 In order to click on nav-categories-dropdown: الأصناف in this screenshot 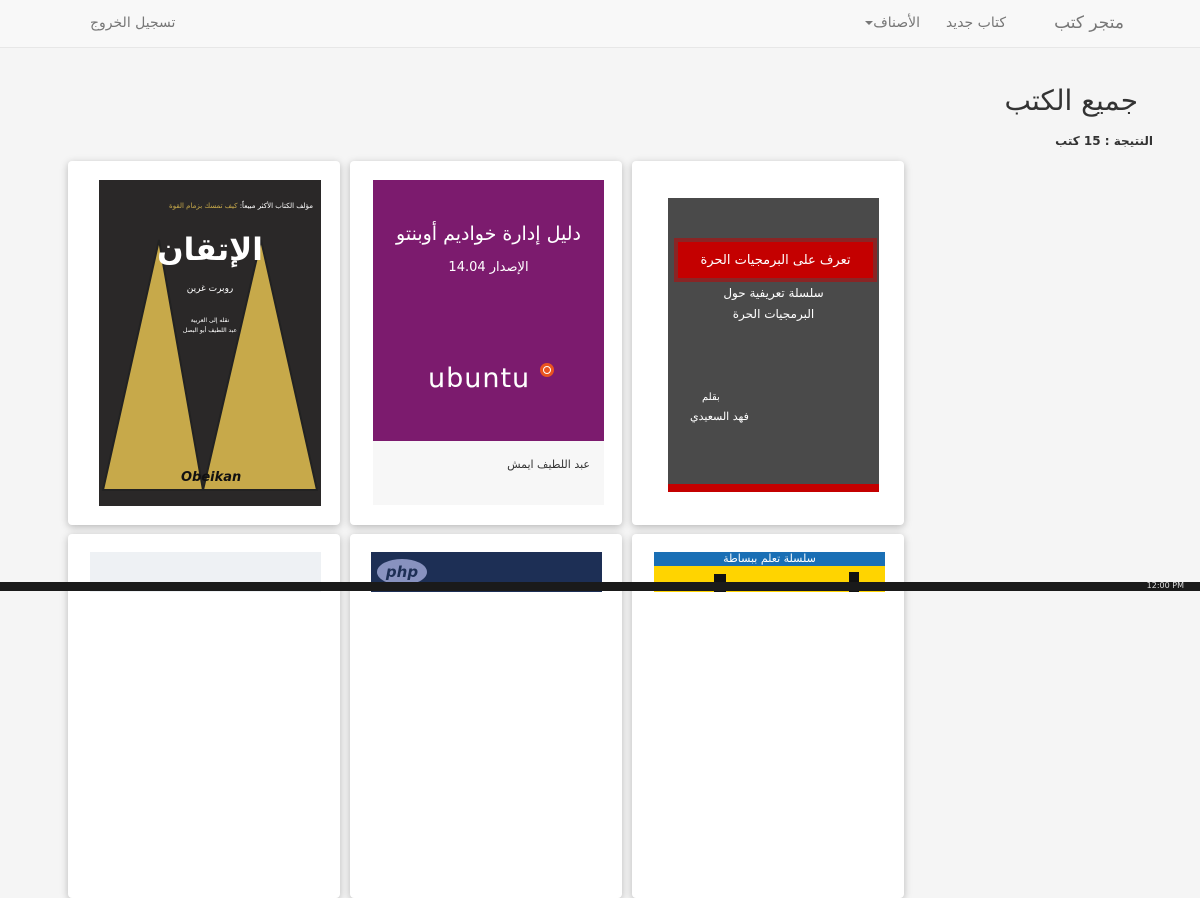, I will do `click(890, 23)`.